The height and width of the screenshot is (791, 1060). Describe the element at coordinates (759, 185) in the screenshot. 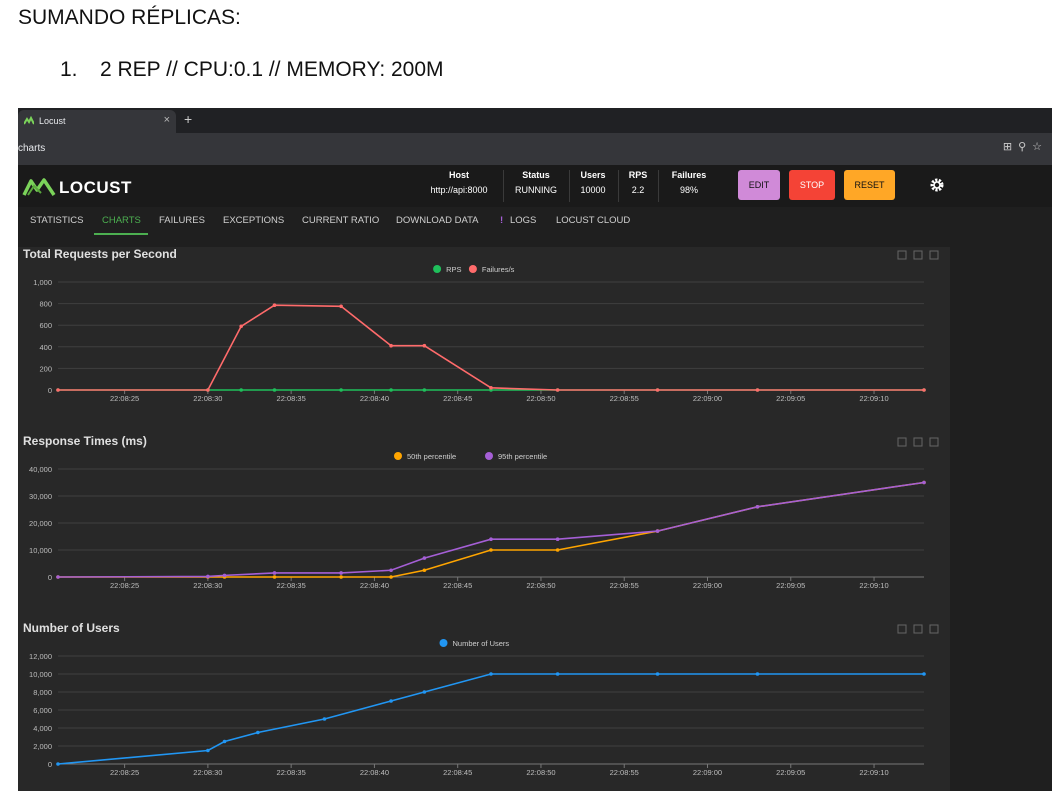

I see `edit-button: EDIT` at that location.